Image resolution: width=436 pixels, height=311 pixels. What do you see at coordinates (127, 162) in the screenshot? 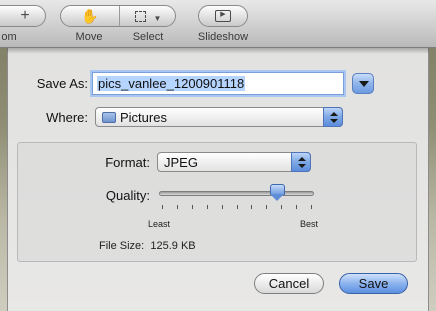
I see `format-label: Format:` at bounding box center [127, 162].